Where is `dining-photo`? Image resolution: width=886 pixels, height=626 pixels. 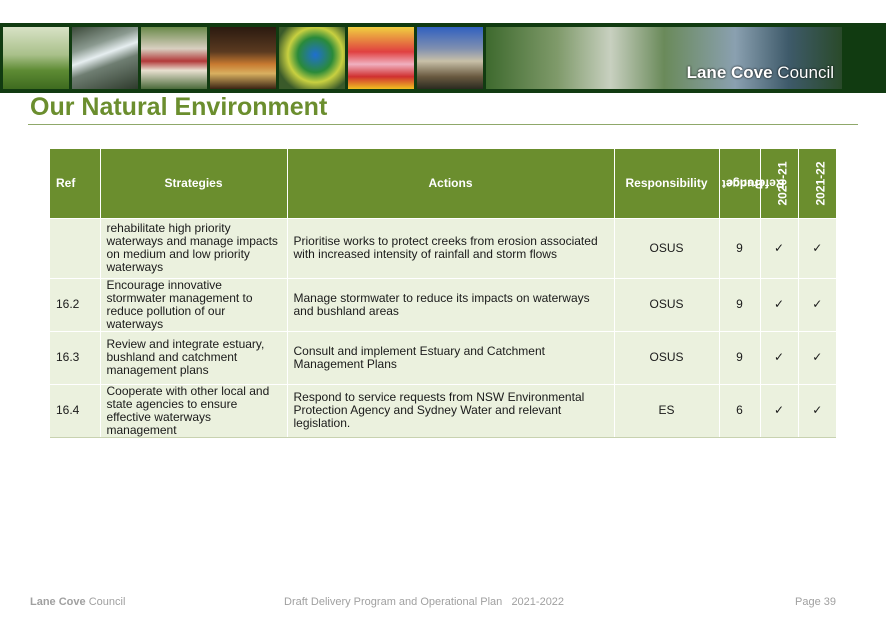 dining-photo is located at coordinates (243, 58).